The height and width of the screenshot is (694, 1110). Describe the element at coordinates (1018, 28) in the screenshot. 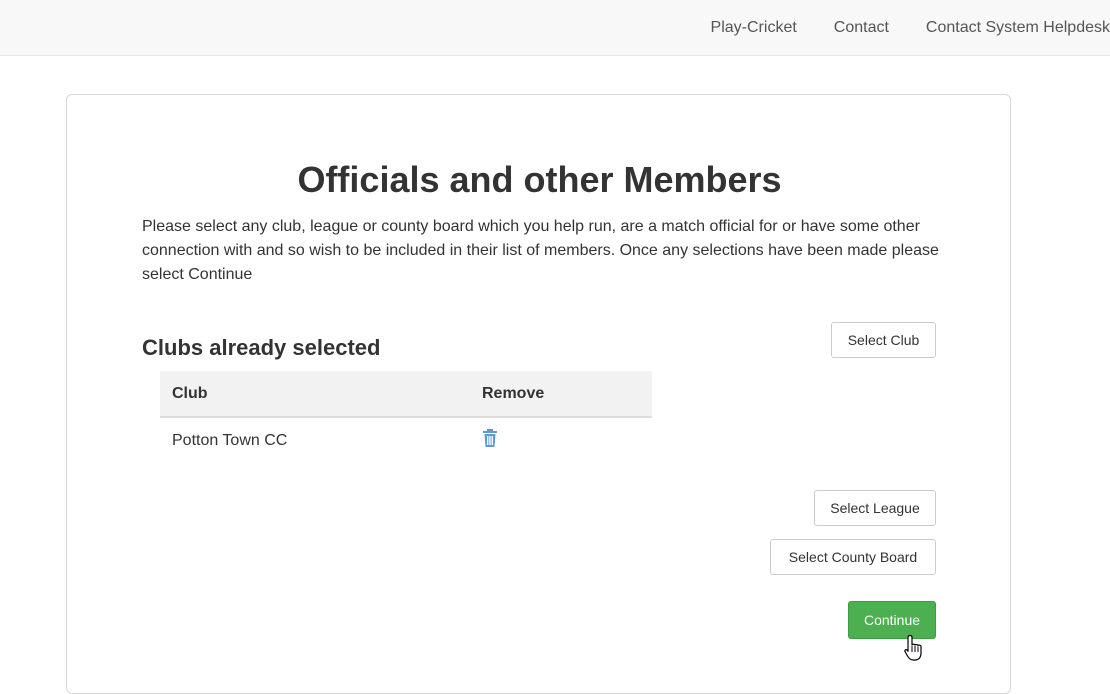

I see `nav-link-contact-helpdesk: Contact System Helpdesk` at that location.